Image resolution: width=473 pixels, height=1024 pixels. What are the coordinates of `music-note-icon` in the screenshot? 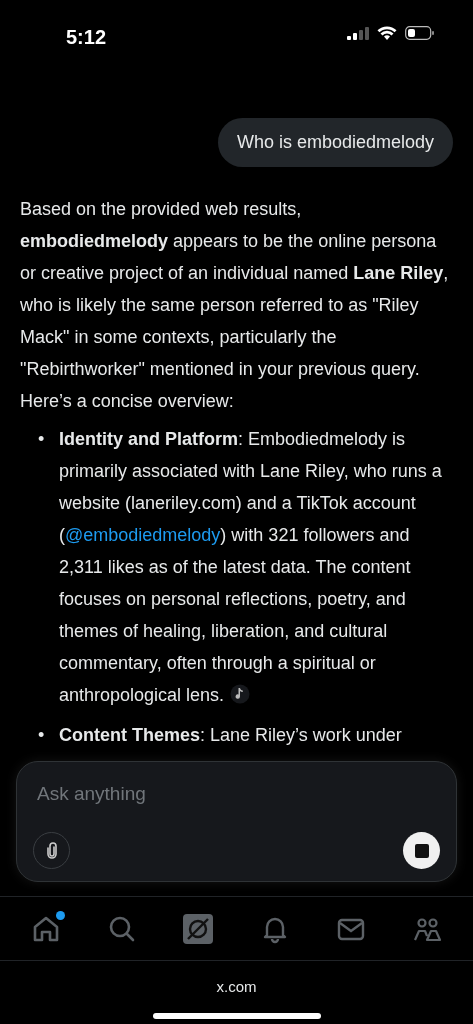 It's located at (240, 694).